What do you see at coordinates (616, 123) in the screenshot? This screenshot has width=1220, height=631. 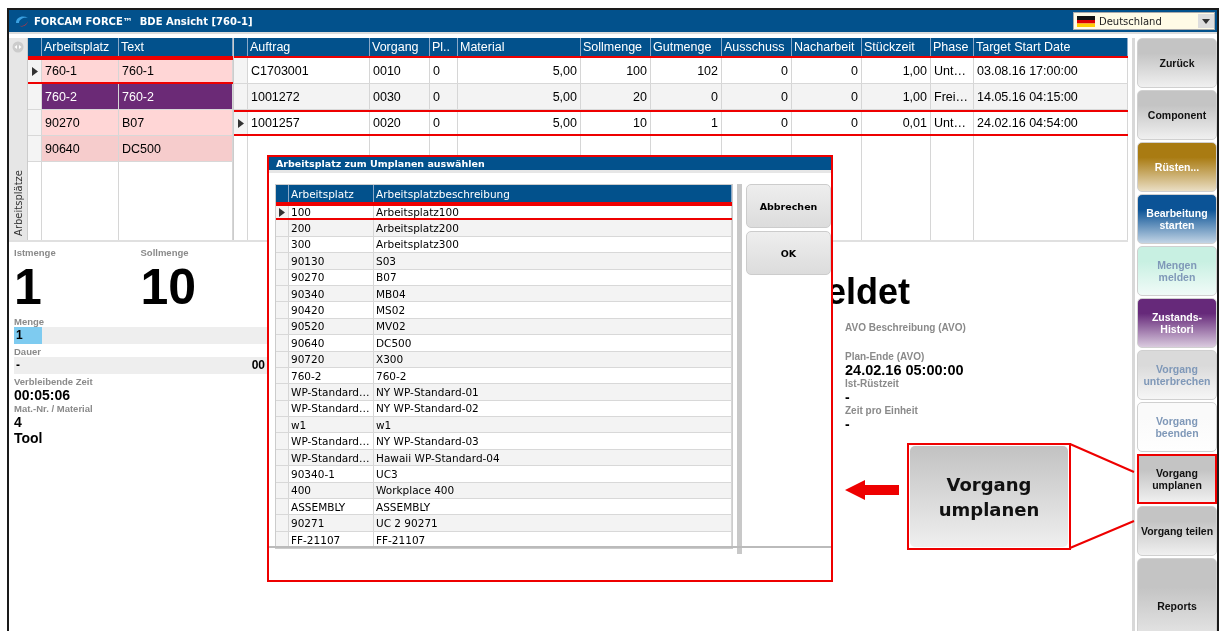 I see `table-cell: 10` at bounding box center [616, 123].